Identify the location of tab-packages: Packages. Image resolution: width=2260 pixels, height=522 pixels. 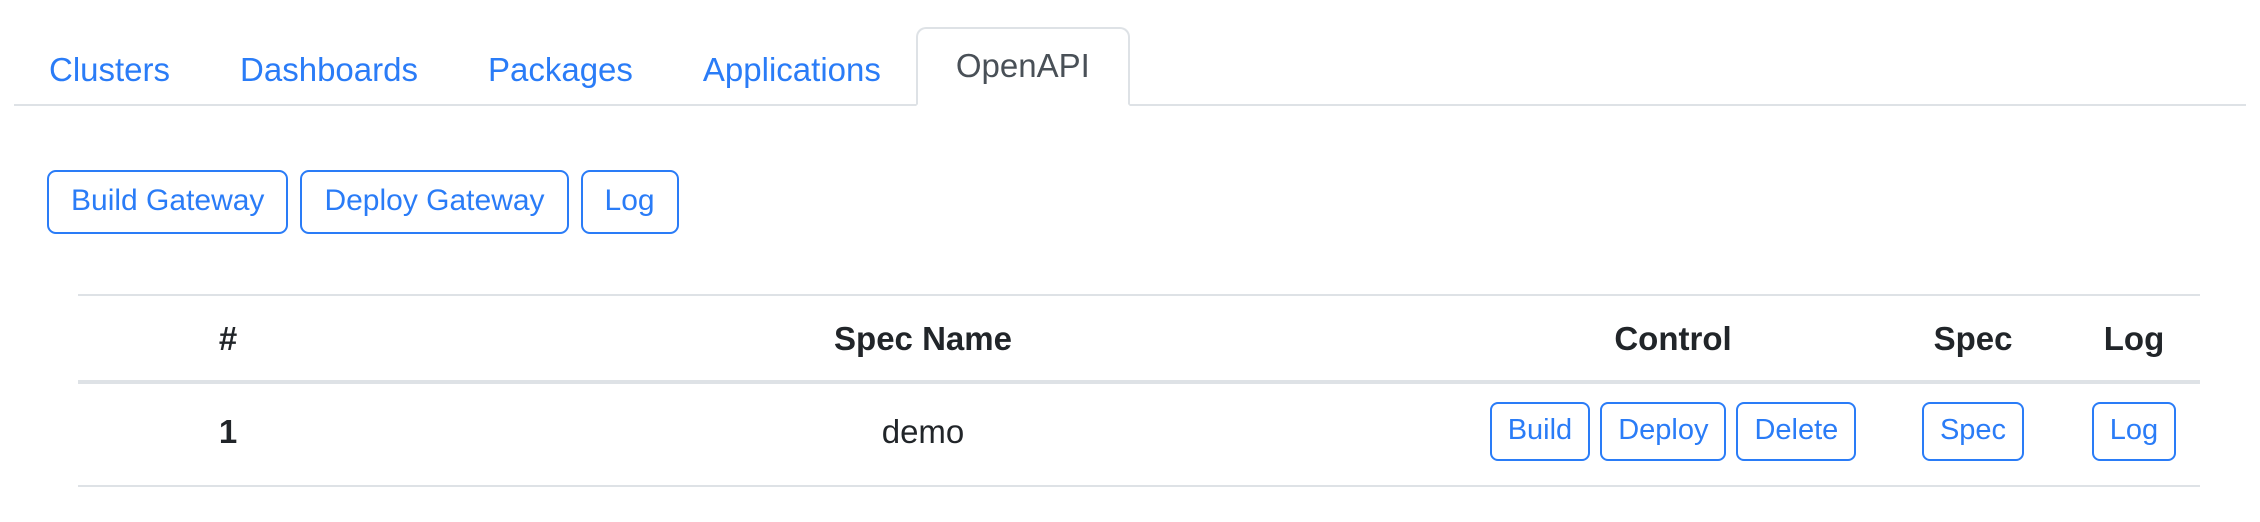
(560, 70).